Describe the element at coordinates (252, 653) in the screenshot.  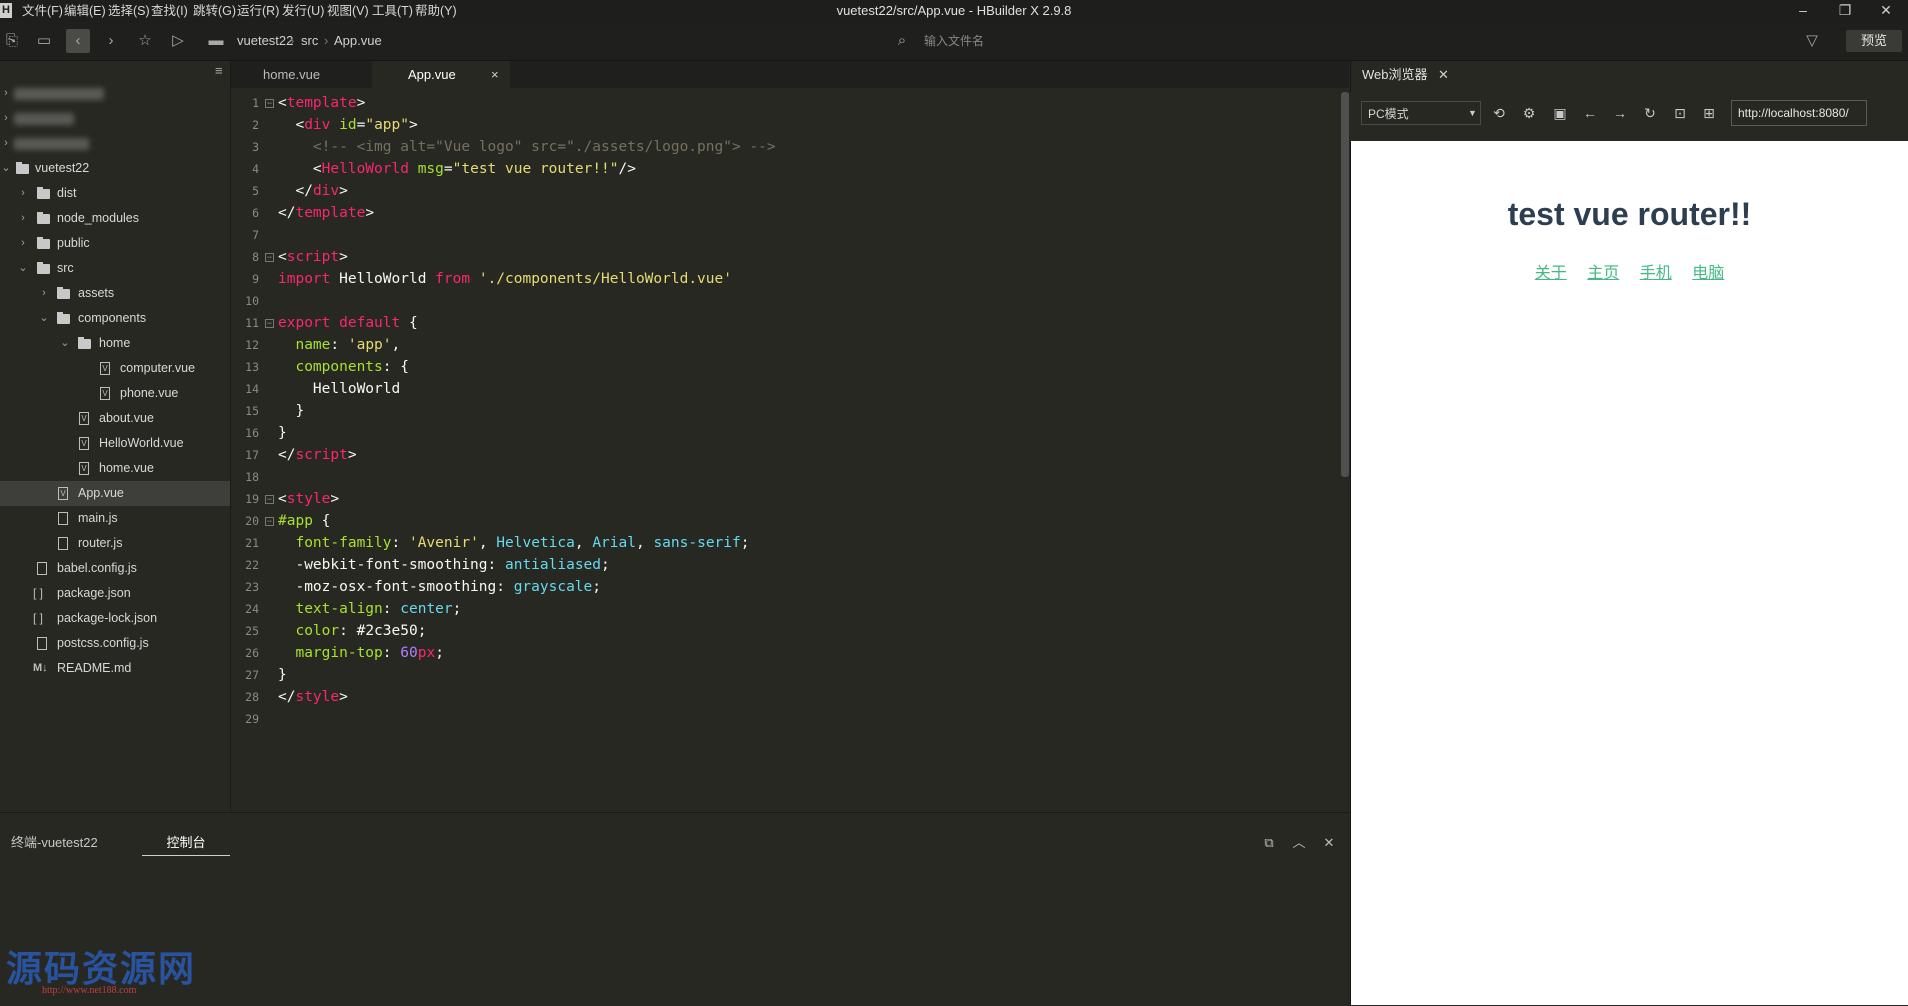
I see `line-number: 26` at that location.